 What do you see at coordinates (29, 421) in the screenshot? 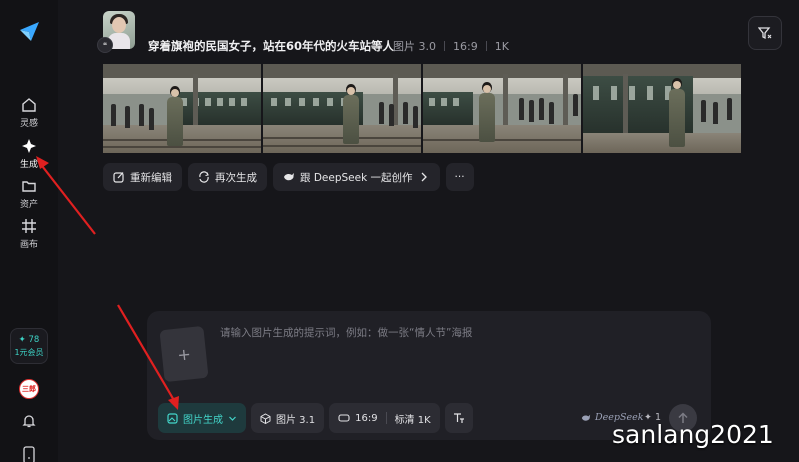
I see `bell-icon` at bounding box center [29, 421].